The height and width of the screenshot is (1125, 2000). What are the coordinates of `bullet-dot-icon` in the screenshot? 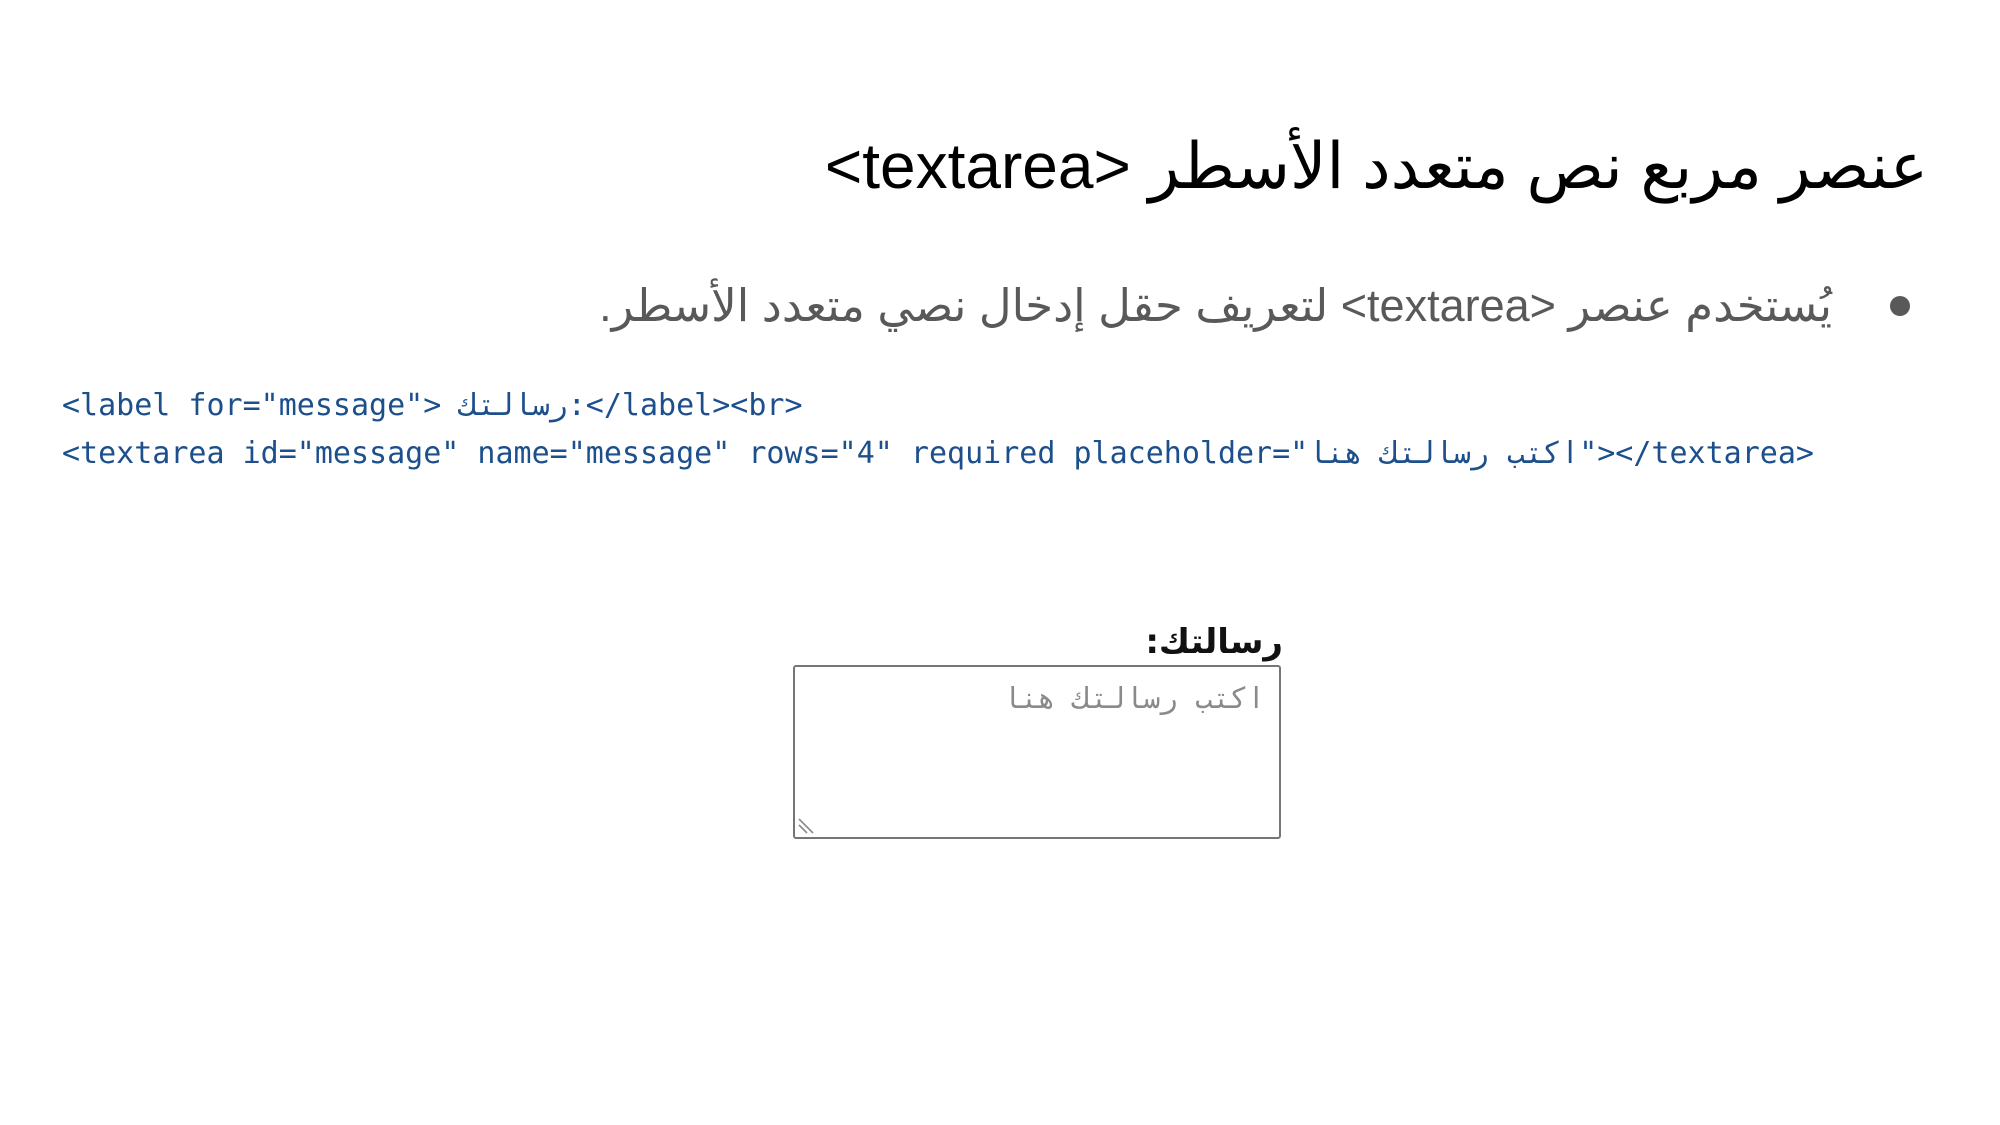 It's located at (1900, 306).